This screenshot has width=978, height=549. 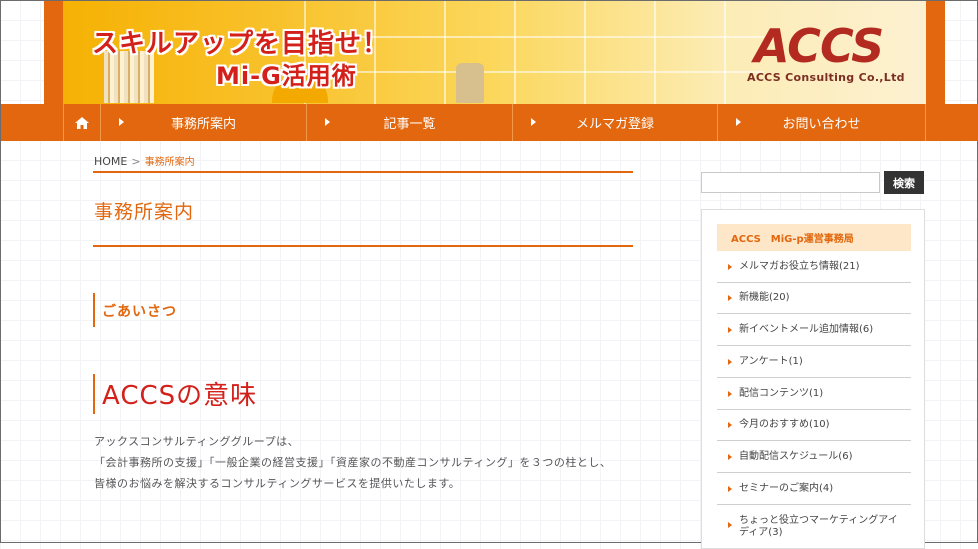 I want to click on sidebar-category-item: セミナーのご案内(4), so click(x=814, y=489).